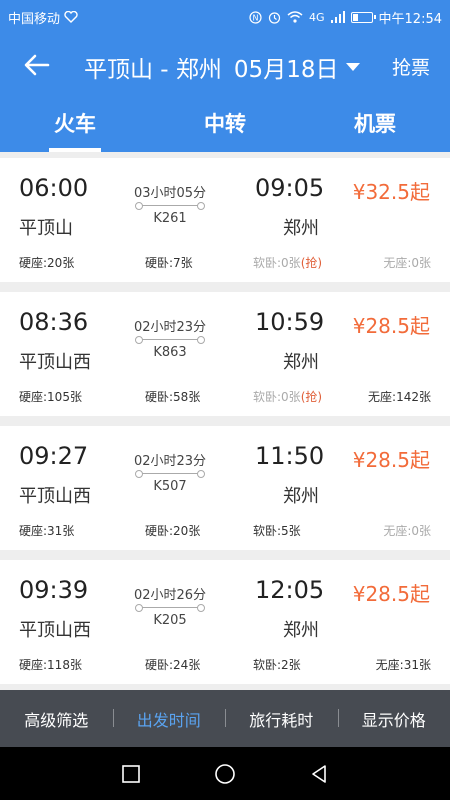 The width and height of the screenshot is (450, 800). What do you see at coordinates (170, 486) in the screenshot?
I see `train-number: K507` at bounding box center [170, 486].